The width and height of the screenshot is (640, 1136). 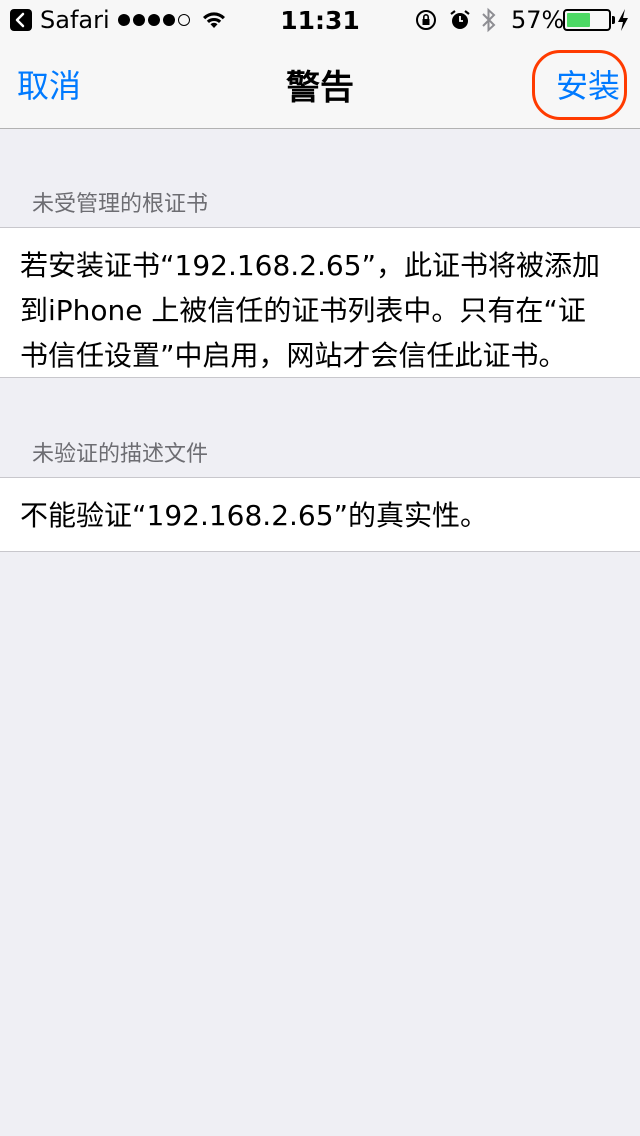 What do you see at coordinates (120, 454) in the screenshot?
I see `section-header-unverified-profile: 未验证的描述文件` at bounding box center [120, 454].